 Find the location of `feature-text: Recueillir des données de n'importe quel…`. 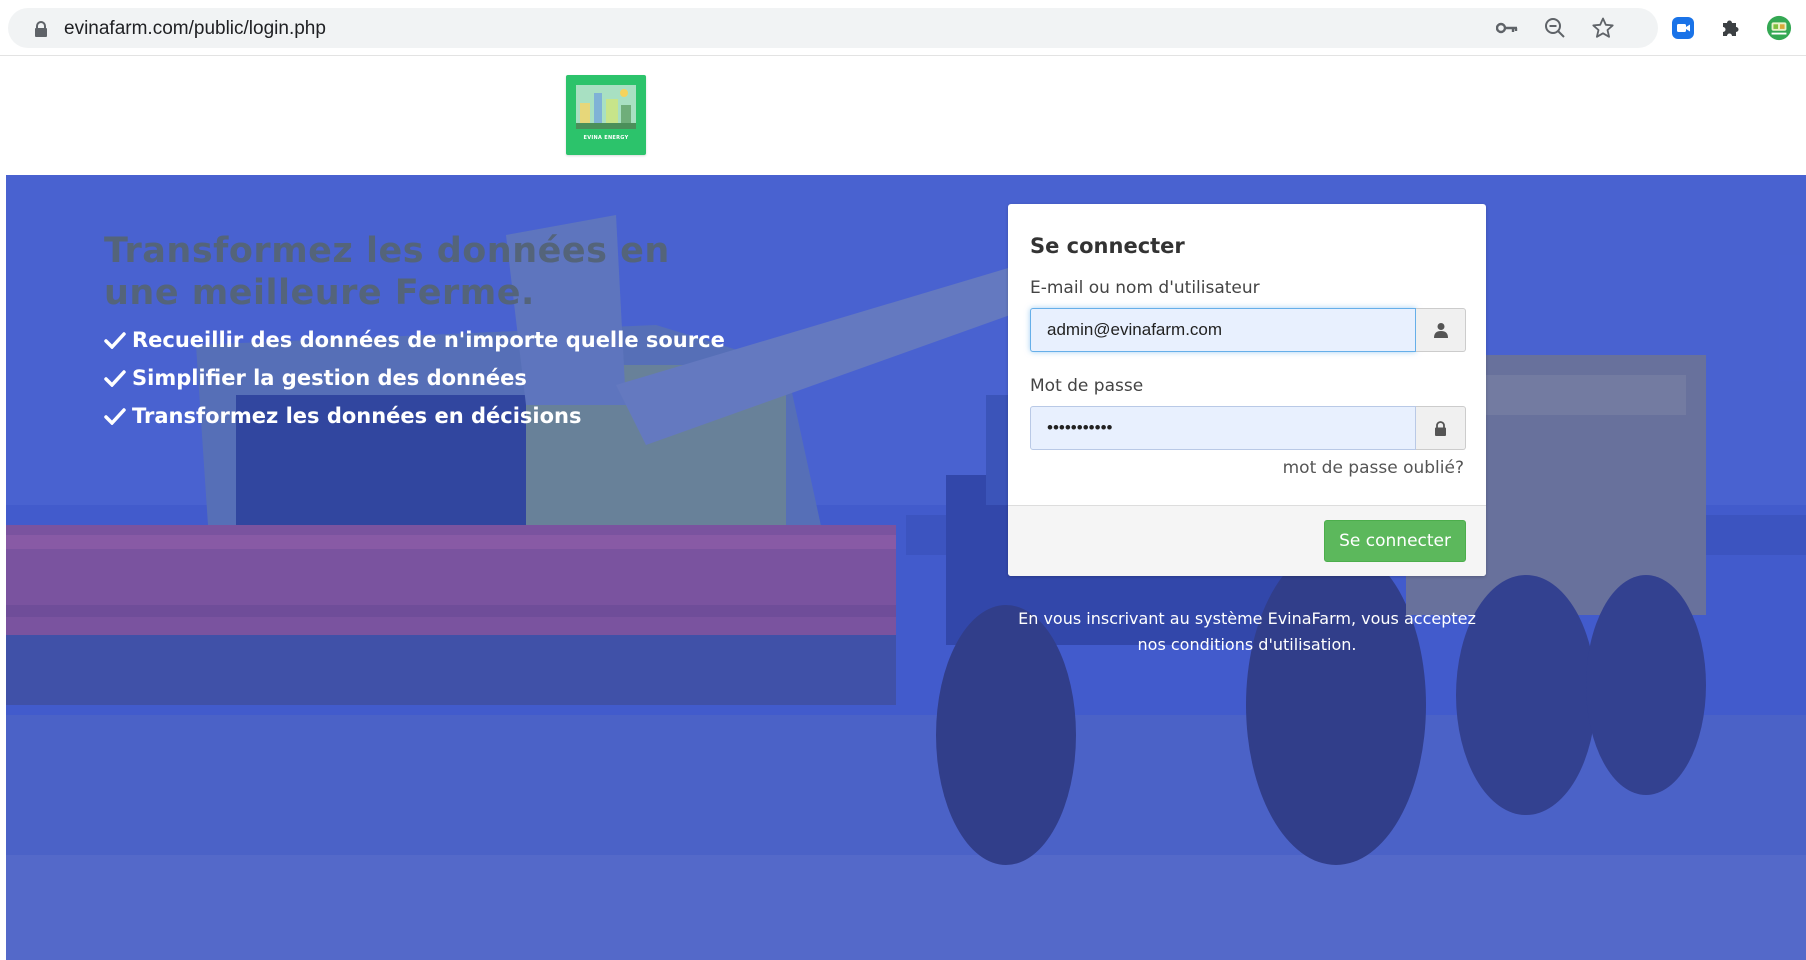

feature-text: Recueillir des données de n'importe quel… is located at coordinates (428, 340).